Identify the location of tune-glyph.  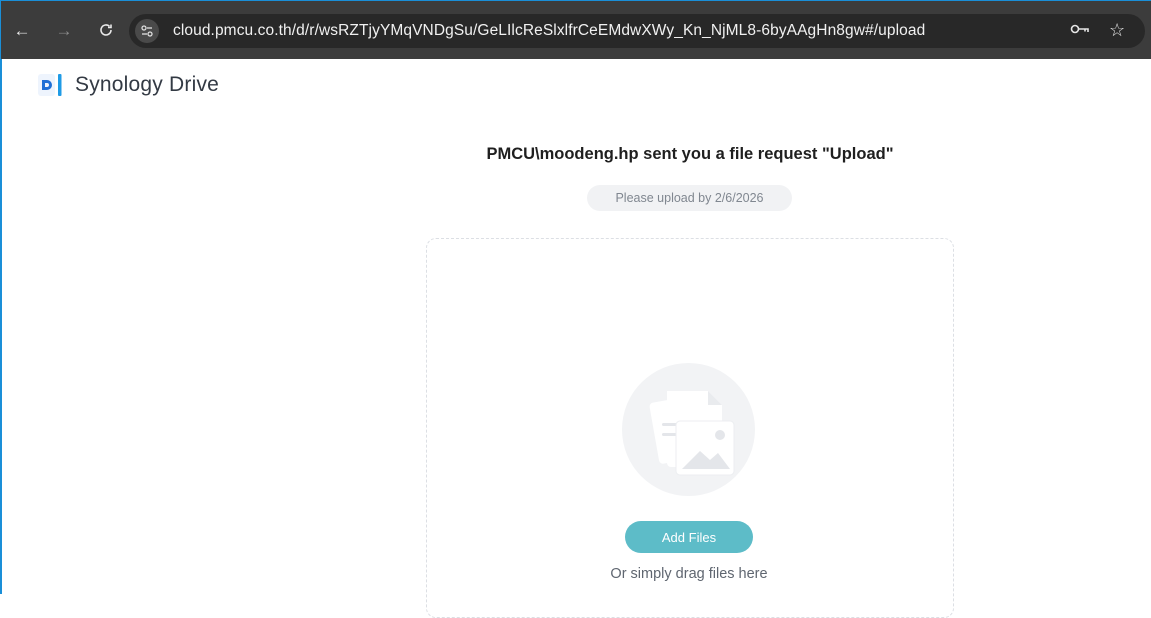
(147, 31).